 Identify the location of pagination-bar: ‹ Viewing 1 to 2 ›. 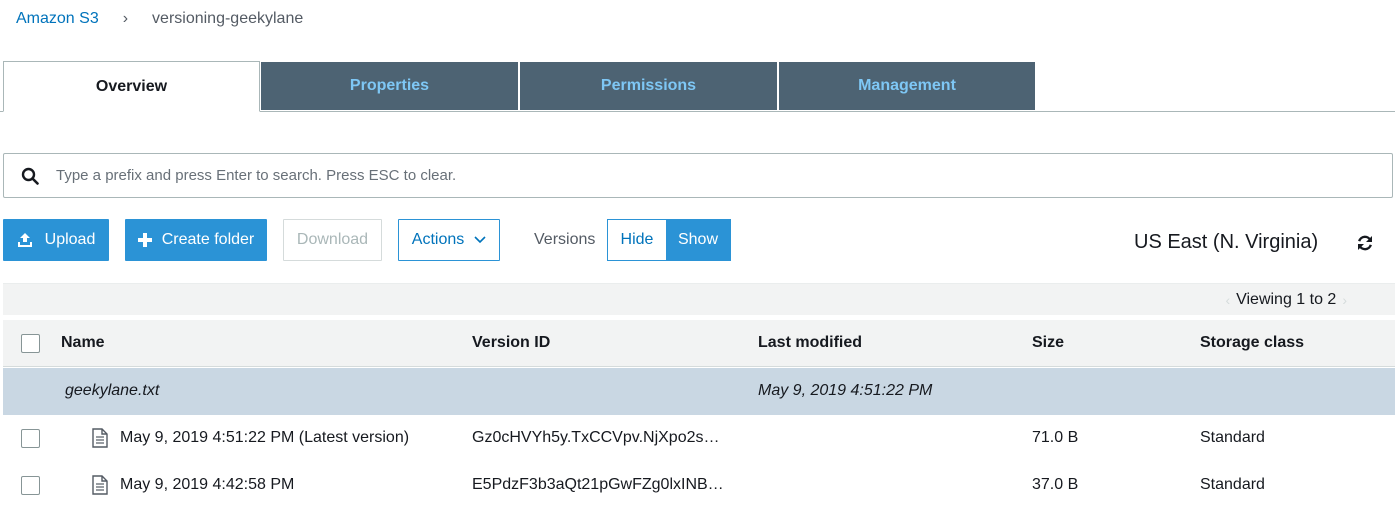
(699, 299).